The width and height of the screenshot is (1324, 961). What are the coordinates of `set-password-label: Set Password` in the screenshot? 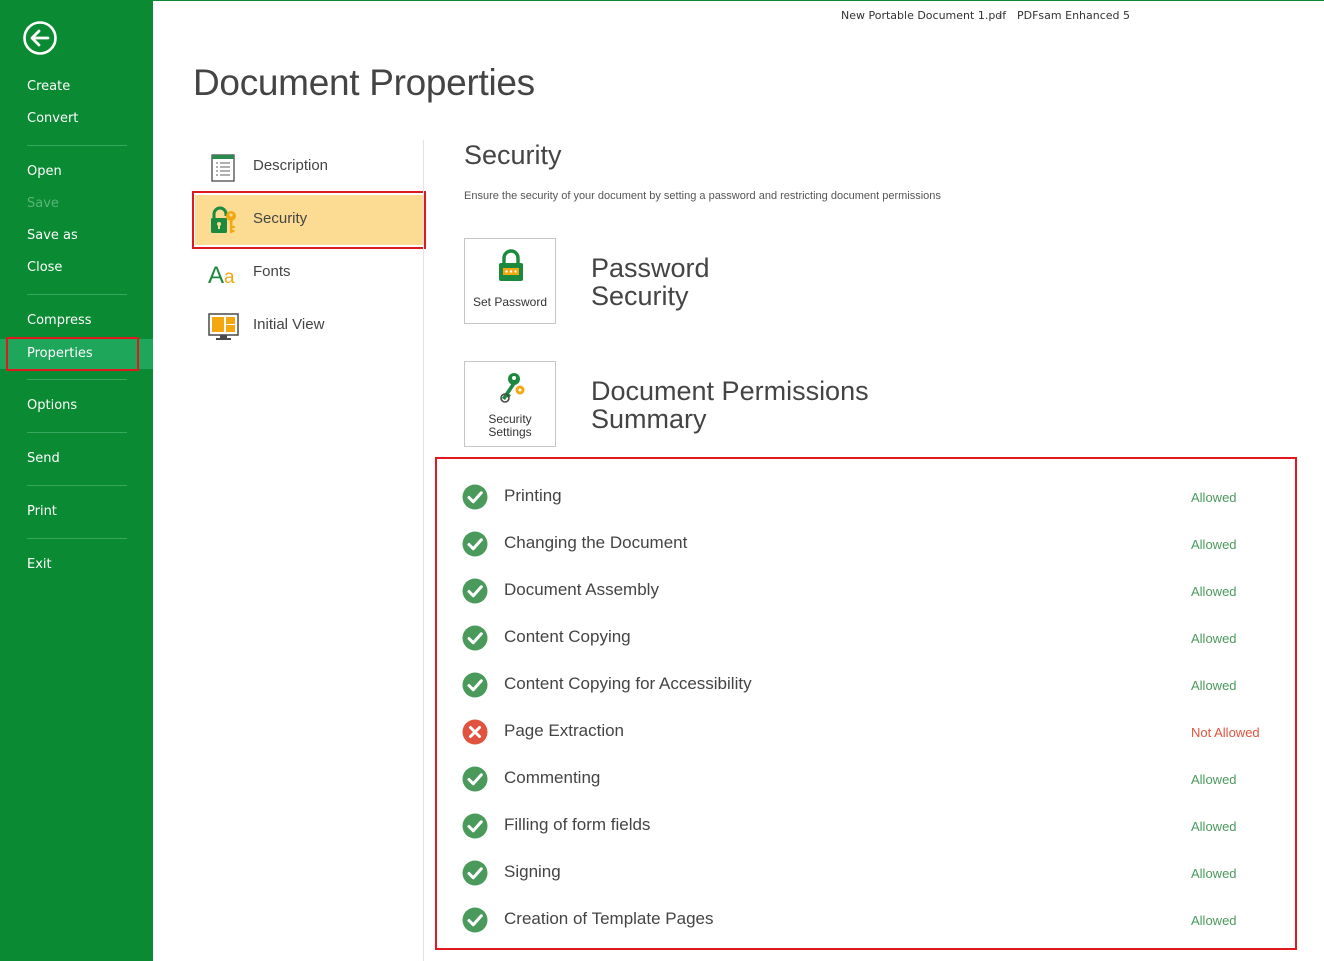 It's located at (510, 302).